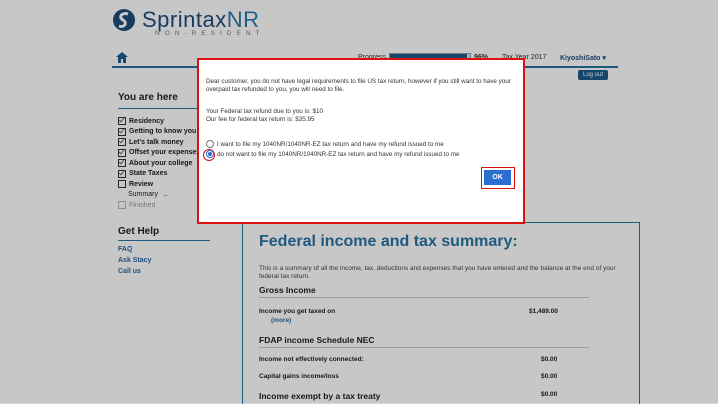 The height and width of the screenshot is (404, 718). I want to click on ok-button-highlight: OK, so click(498, 178).